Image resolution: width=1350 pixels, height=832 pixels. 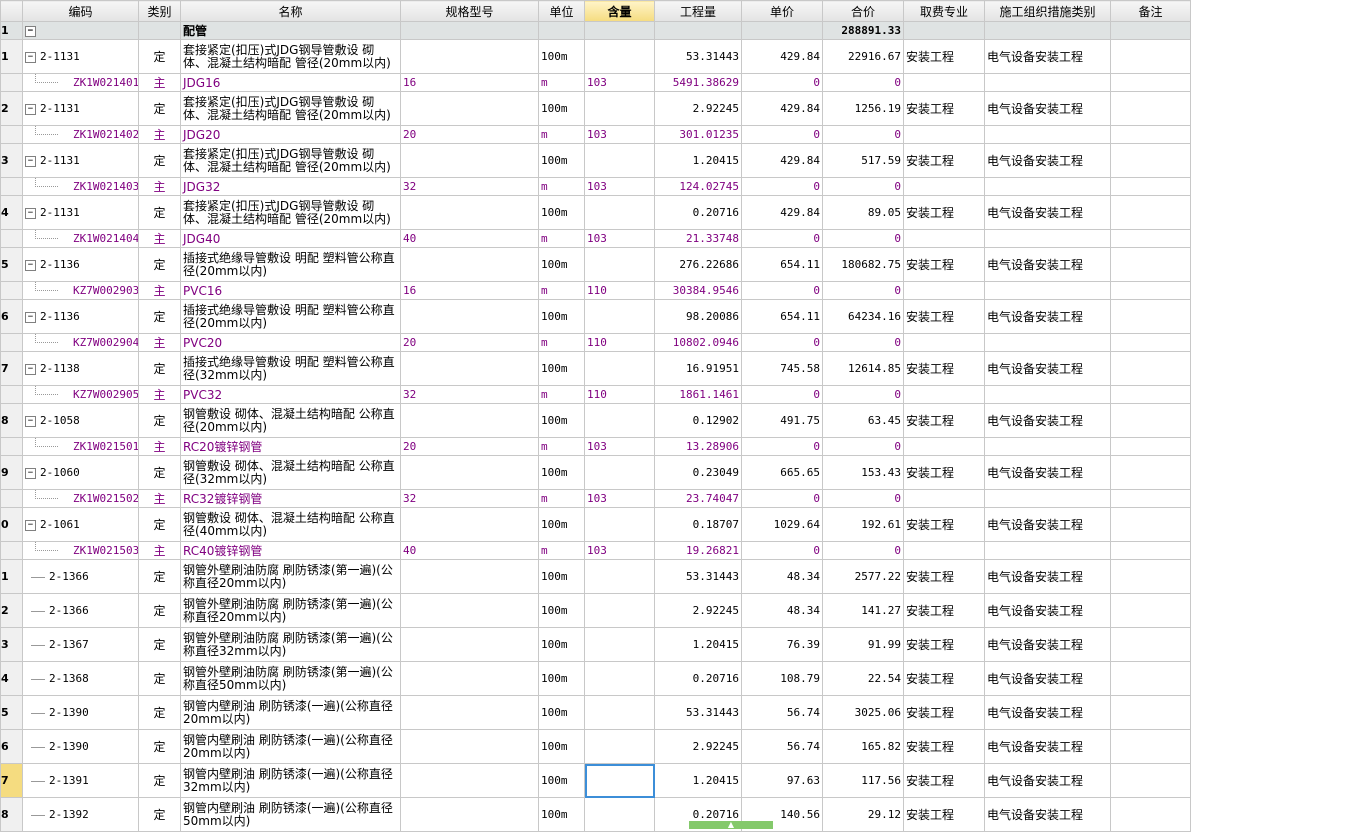 What do you see at coordinates (290, 11) in the screenshot?
I see `header-name: 名称` at bounding box center [290, 11].